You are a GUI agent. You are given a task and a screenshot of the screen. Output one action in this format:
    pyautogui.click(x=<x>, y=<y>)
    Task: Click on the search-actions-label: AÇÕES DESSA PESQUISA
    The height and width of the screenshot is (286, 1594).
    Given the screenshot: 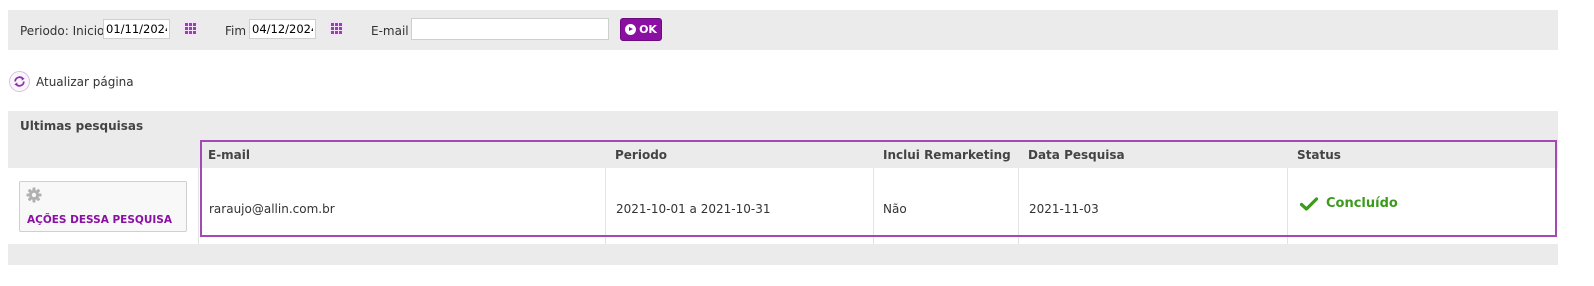 What is the action you would take?
    pyautogui.click(x=99, y=220)
    